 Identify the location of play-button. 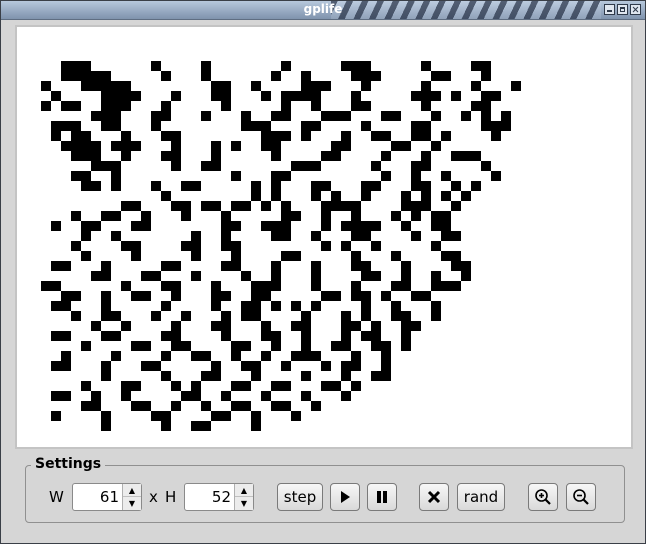
(345, 497).